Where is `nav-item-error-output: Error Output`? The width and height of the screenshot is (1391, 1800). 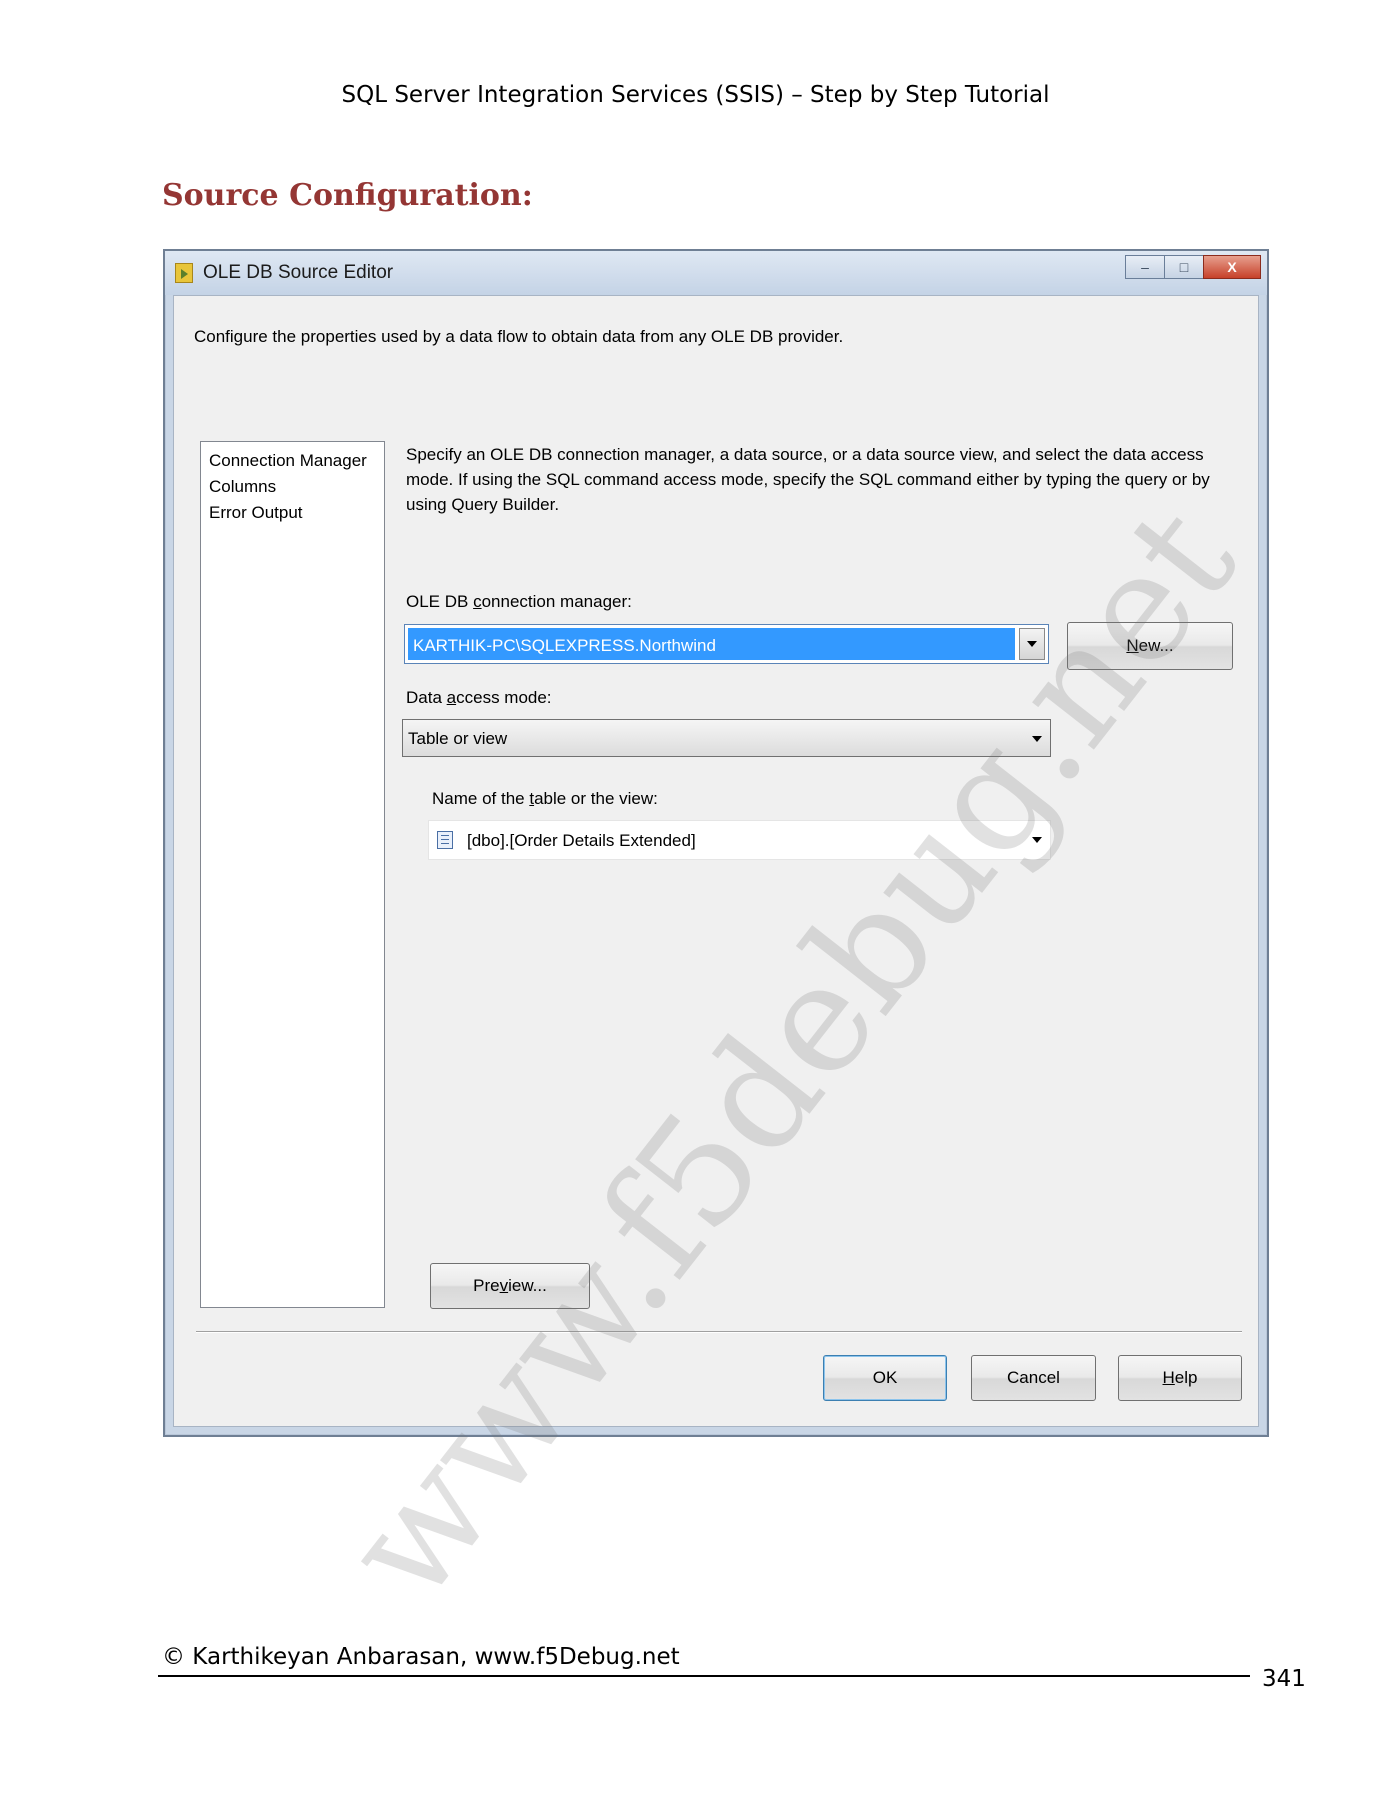
nav-item-error-output: Error Output is located at coordinates (296, 513).